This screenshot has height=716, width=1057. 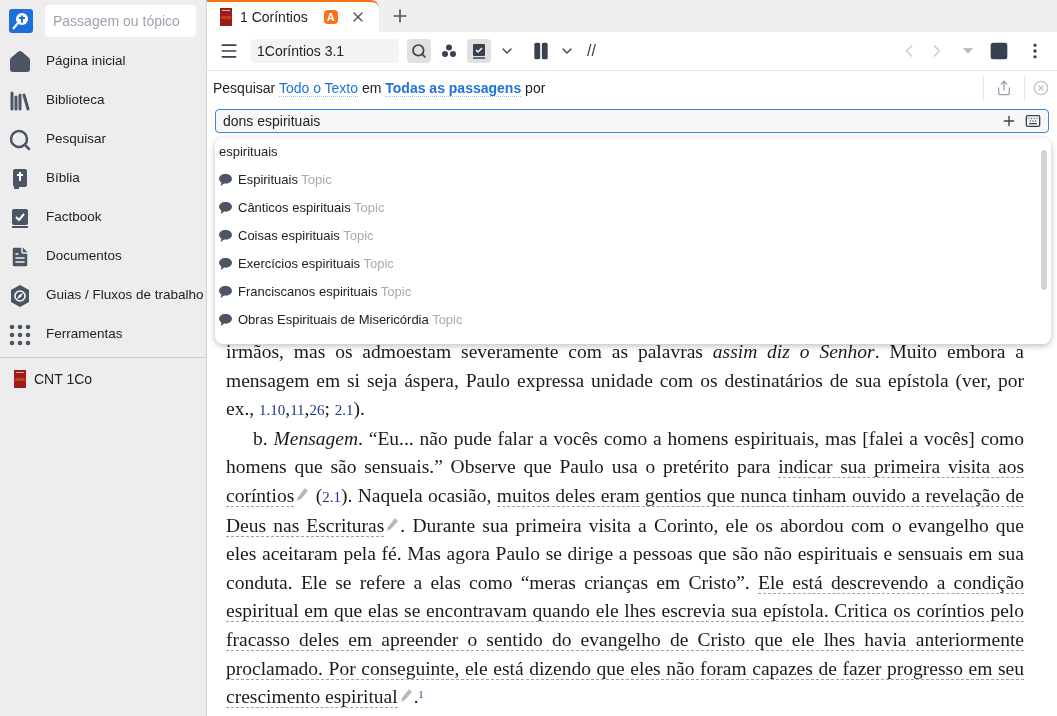 I want to click on panel-layout-icon, so click(x=999, y=51).